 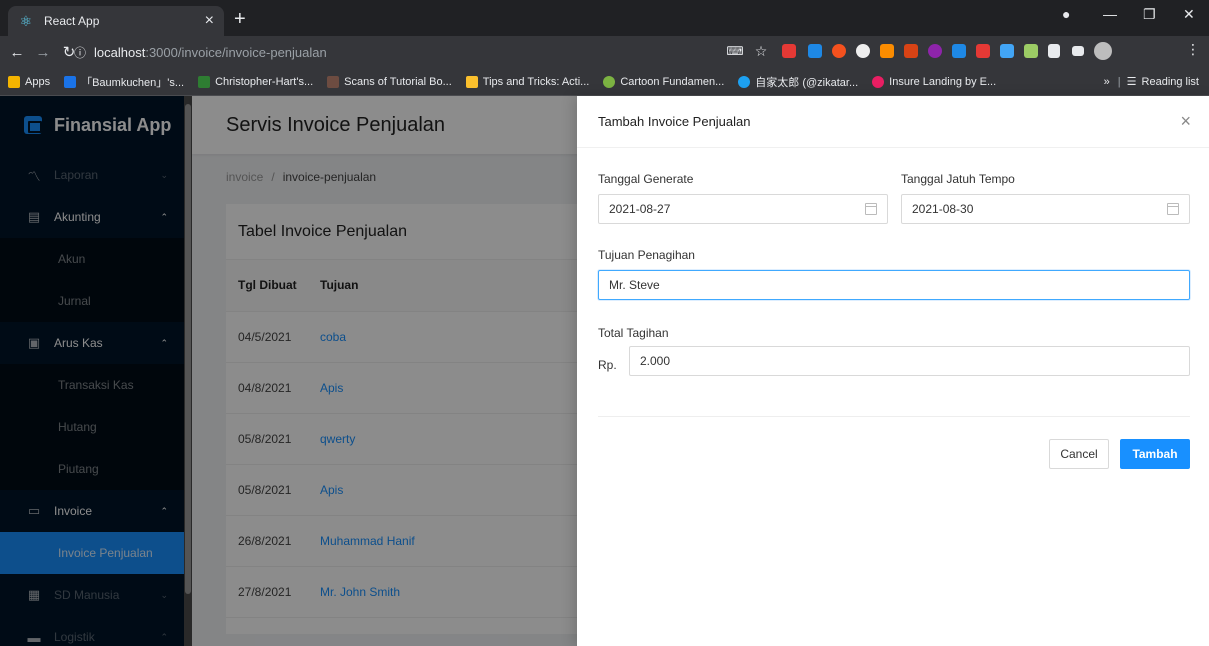 What do you see at coordinates (894, 285) in the screenshot?
I see `tujuan-penagihan-input: Mr. Steve` at bounding box center [894, 285].